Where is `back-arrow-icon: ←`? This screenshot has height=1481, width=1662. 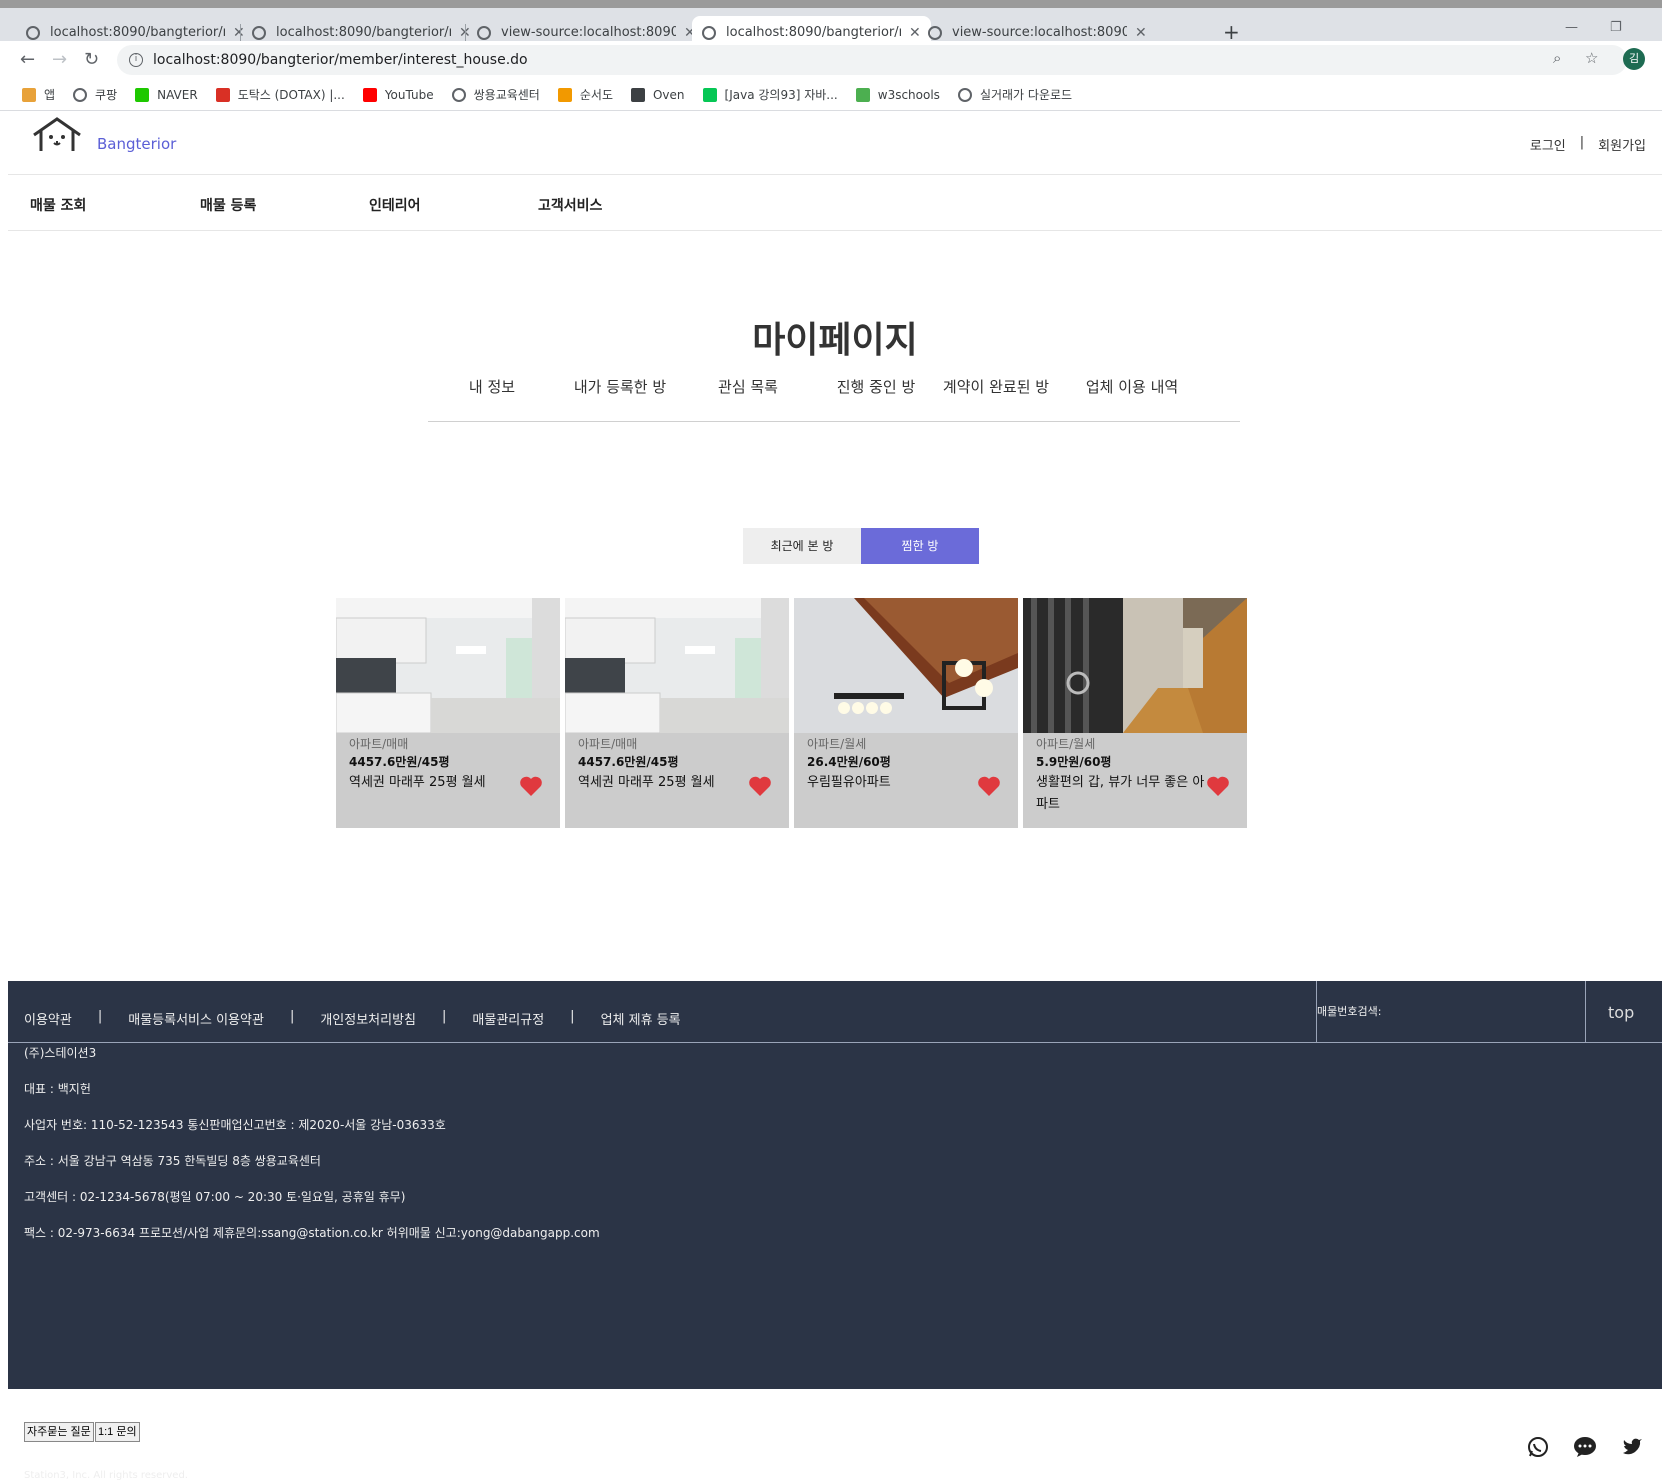 back-arrow-icon: ← is located at coordinates (27, 59).